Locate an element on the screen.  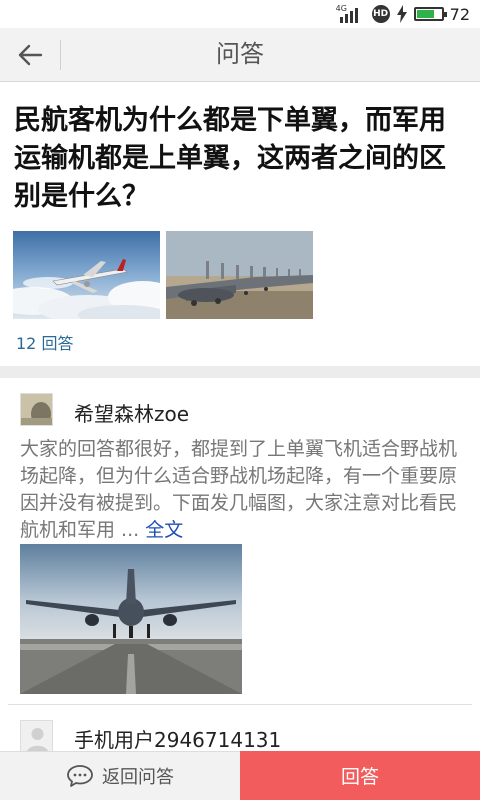
answer-divider is located at coordinates (240, 704).